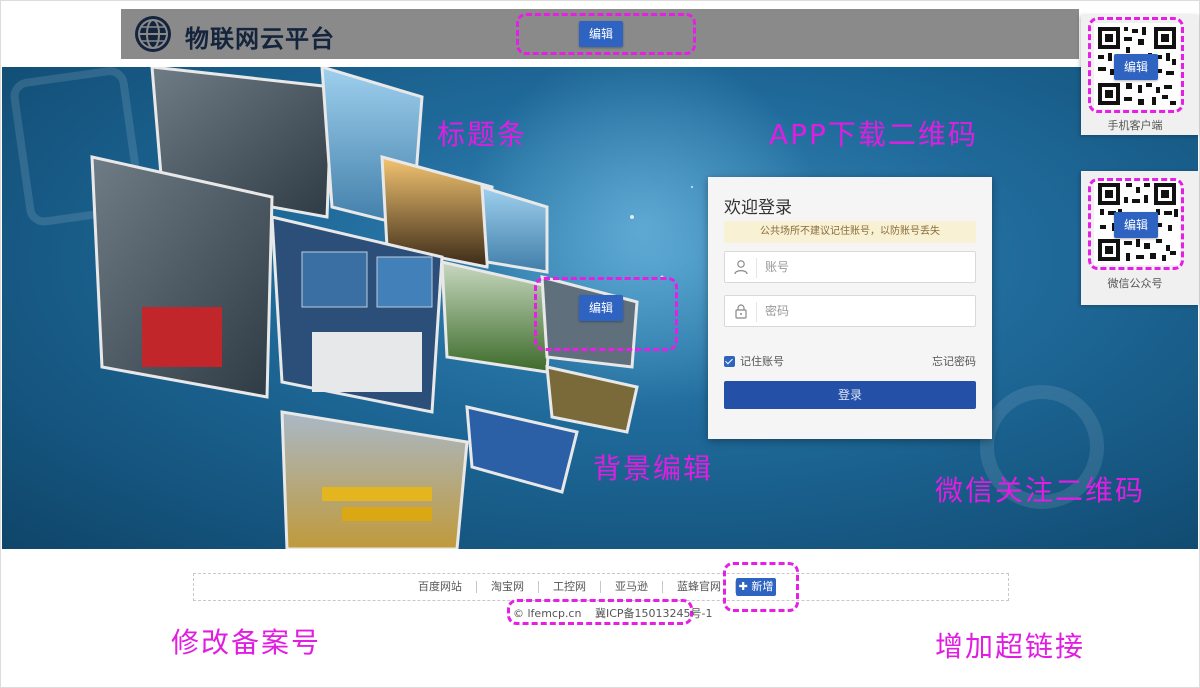  I want to click on title-edit-button: 编辑, so click(601, 34).